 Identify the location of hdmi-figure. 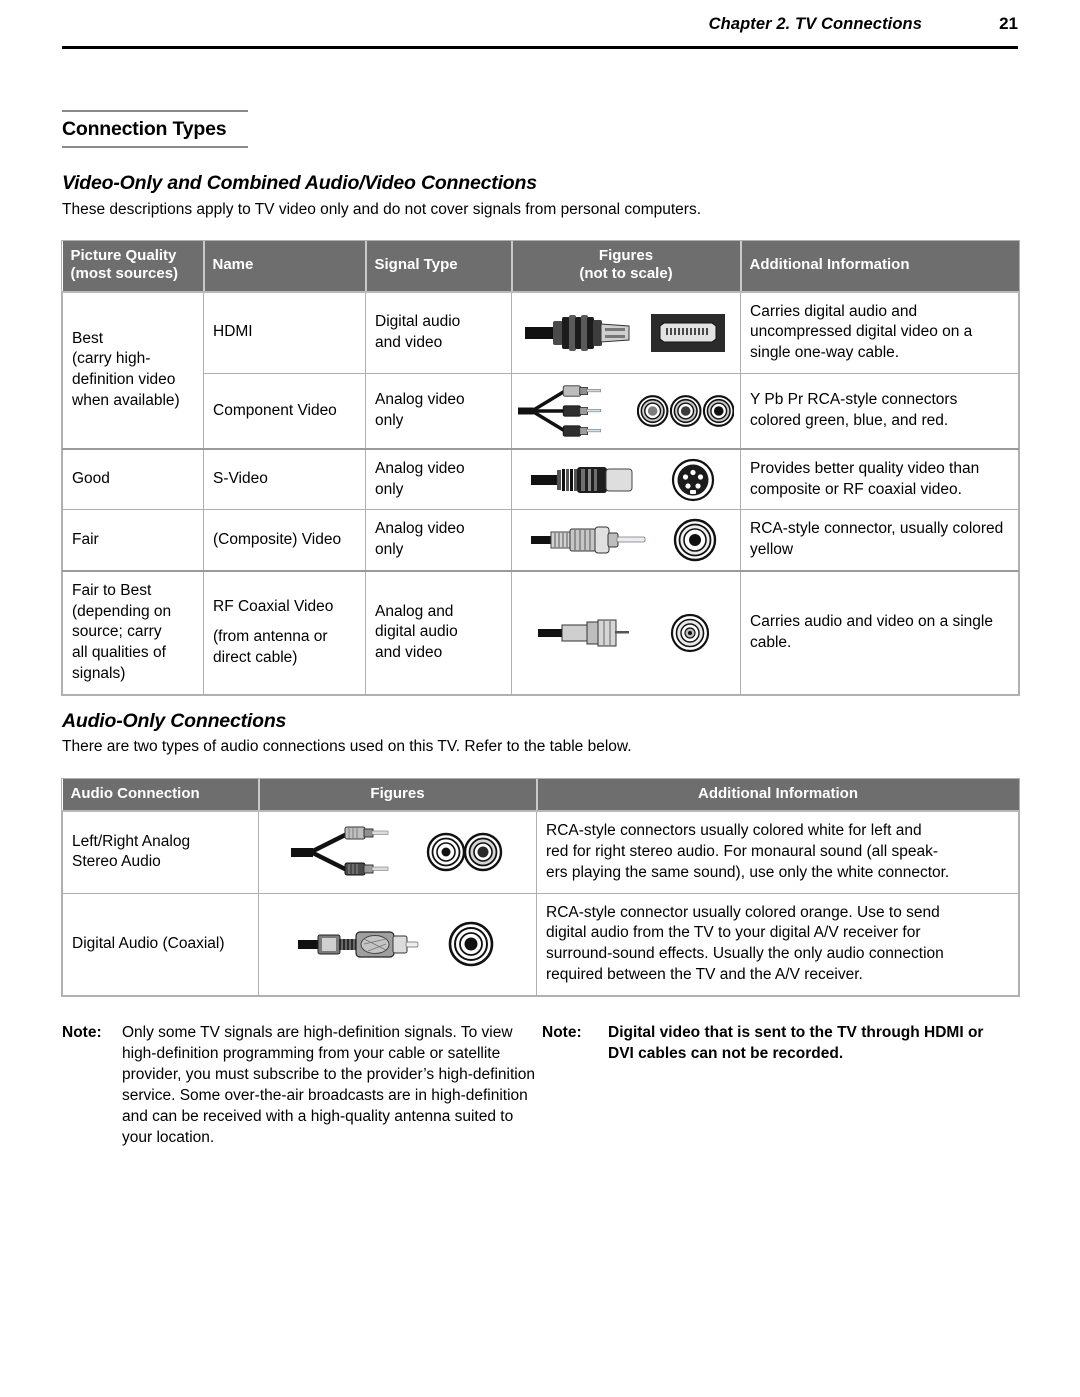
(626, 333).